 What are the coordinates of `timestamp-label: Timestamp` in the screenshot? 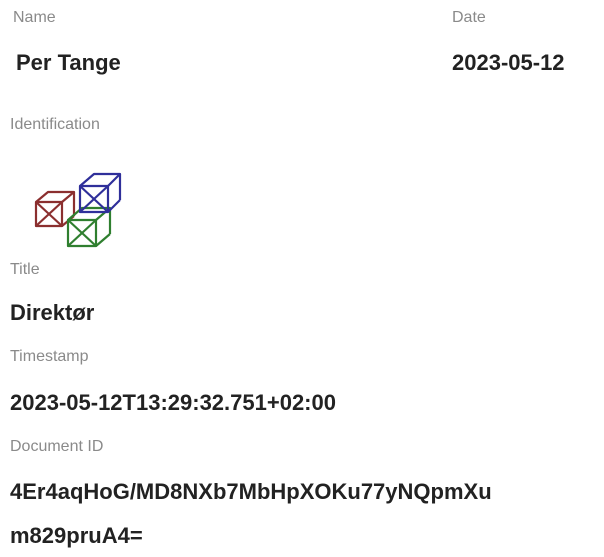 It's located at (49, 356).